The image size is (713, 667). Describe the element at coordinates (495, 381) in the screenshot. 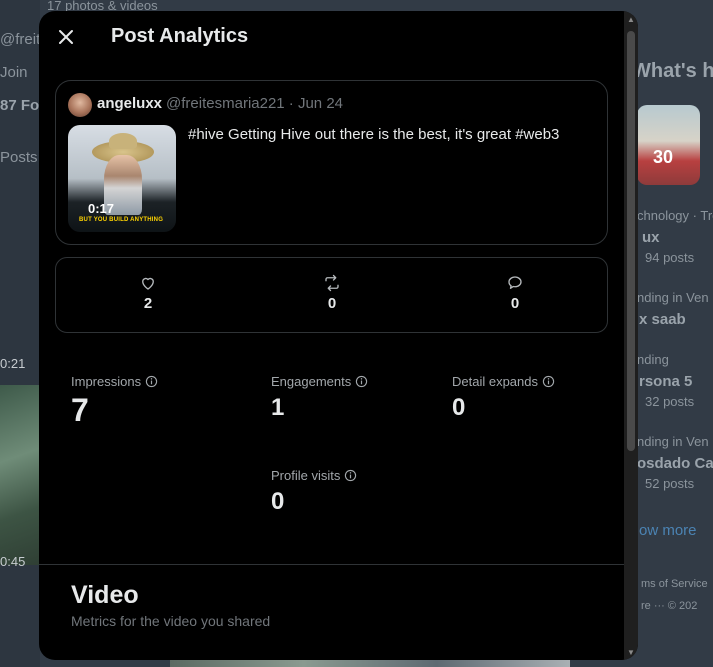

I see `detail-expands-label: Detail expands` at that location.